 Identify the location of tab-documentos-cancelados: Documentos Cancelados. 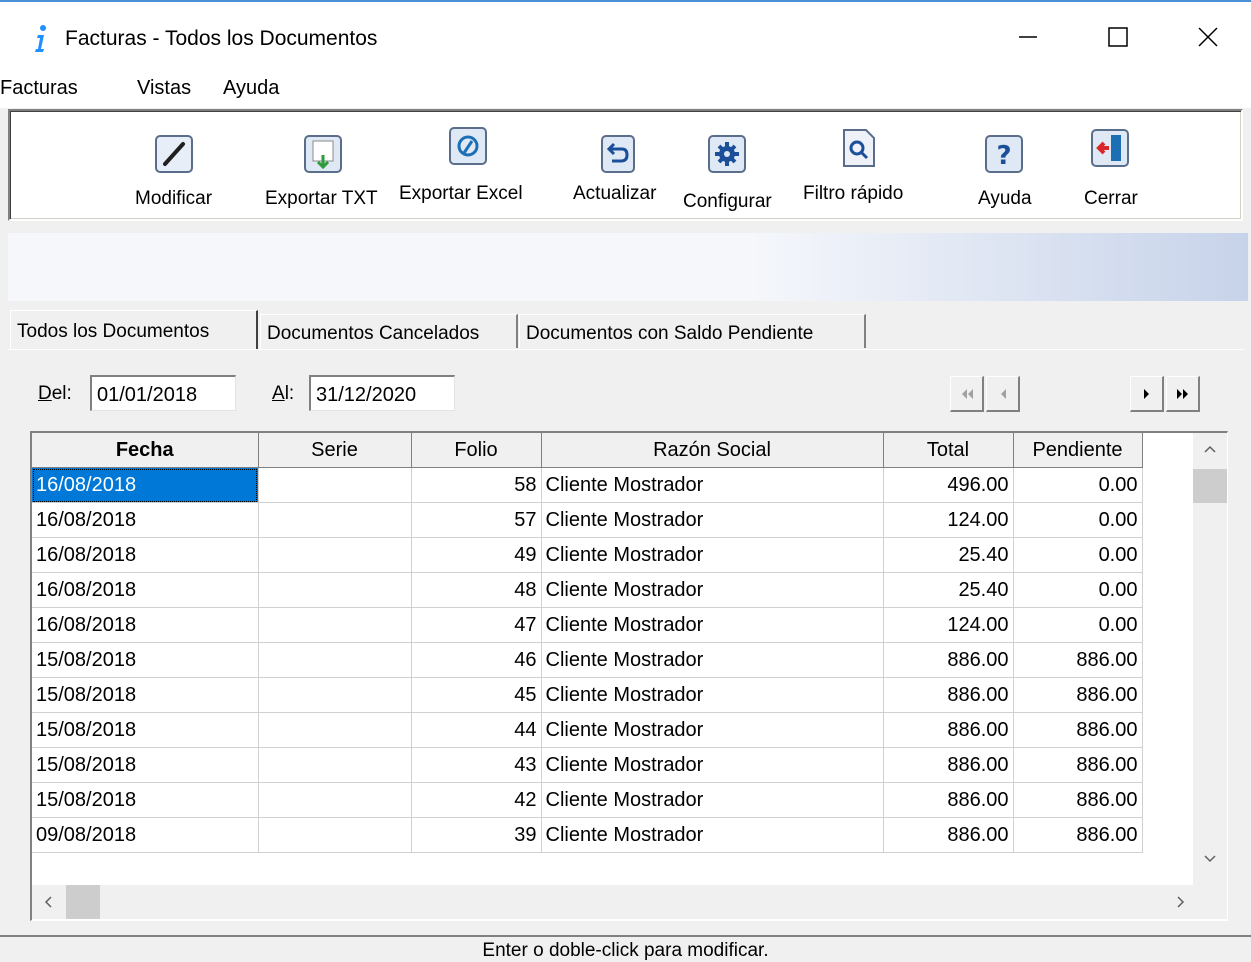
(389, 331).